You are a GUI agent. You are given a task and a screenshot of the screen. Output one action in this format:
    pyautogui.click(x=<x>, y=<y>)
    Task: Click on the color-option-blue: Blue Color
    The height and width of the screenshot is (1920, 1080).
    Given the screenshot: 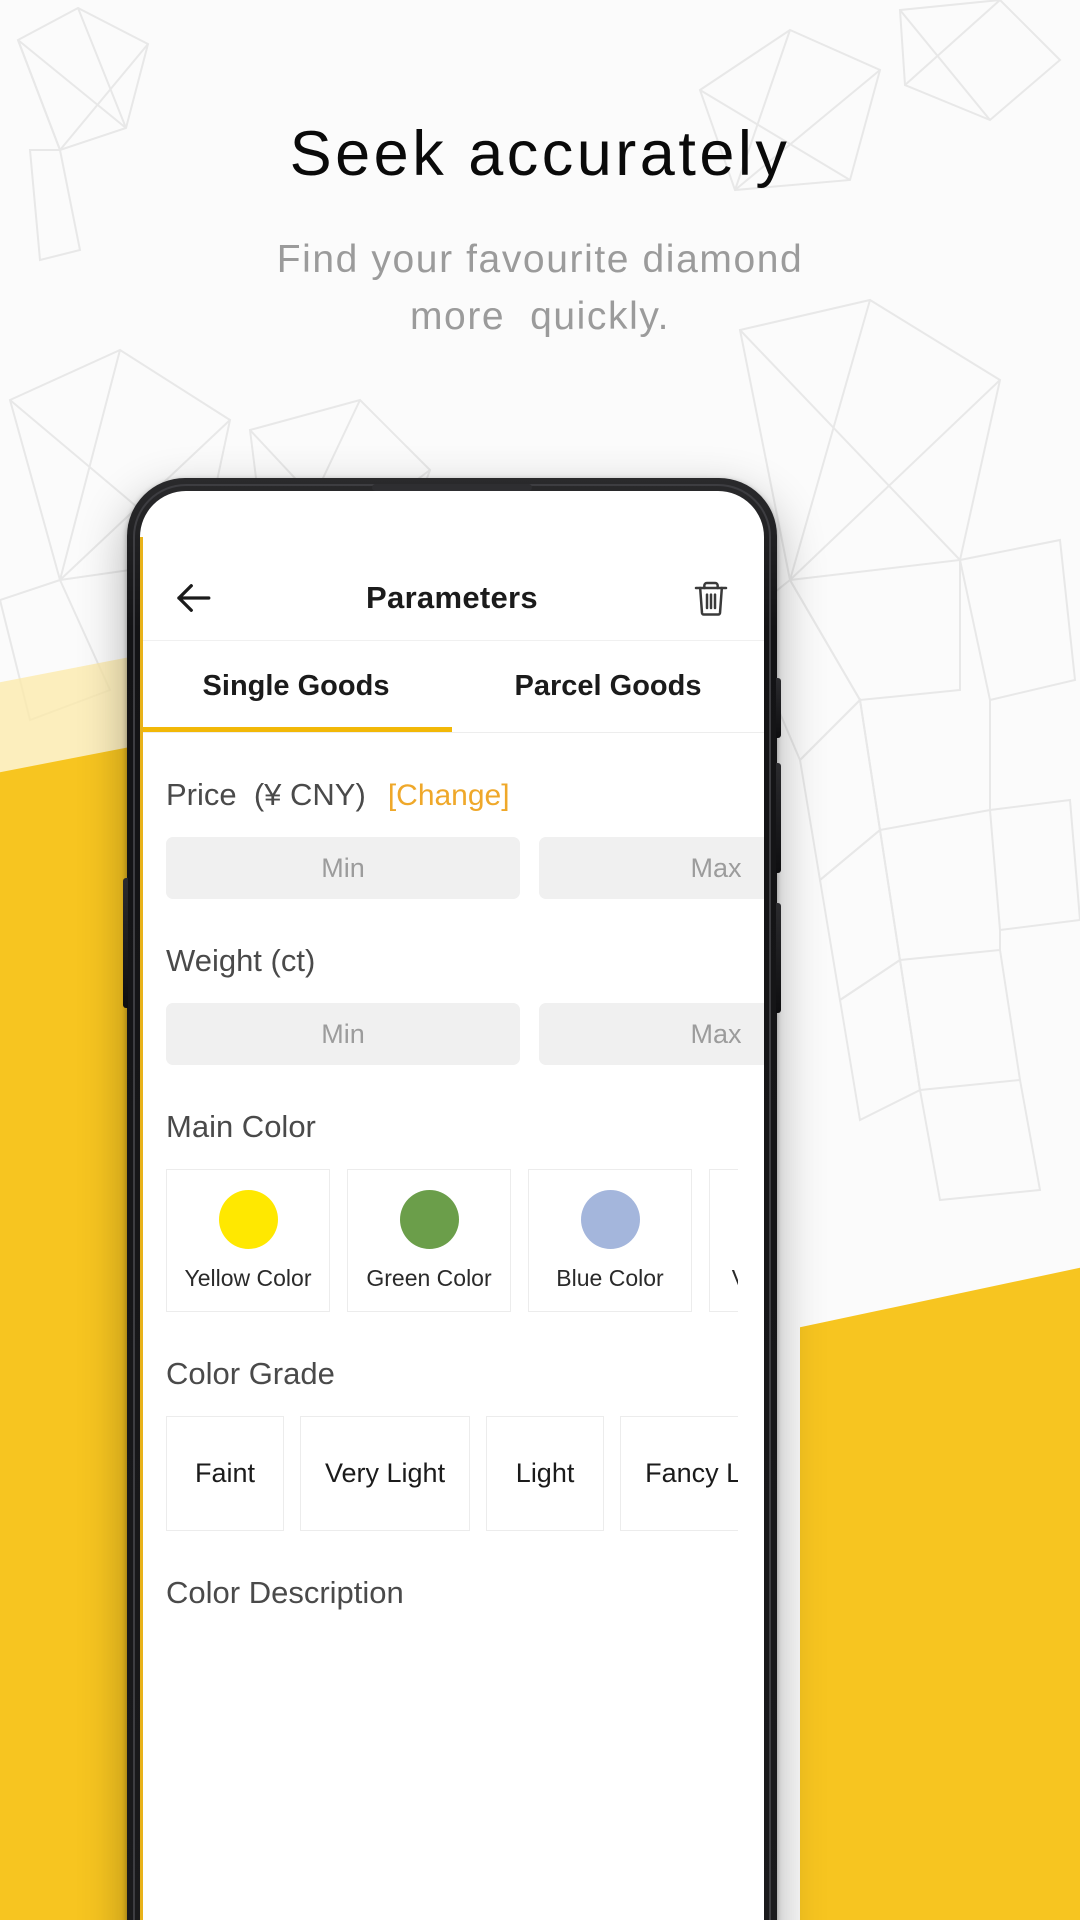 What is the action you would take?
    pyautogui.click(x=610, y=1240)
    